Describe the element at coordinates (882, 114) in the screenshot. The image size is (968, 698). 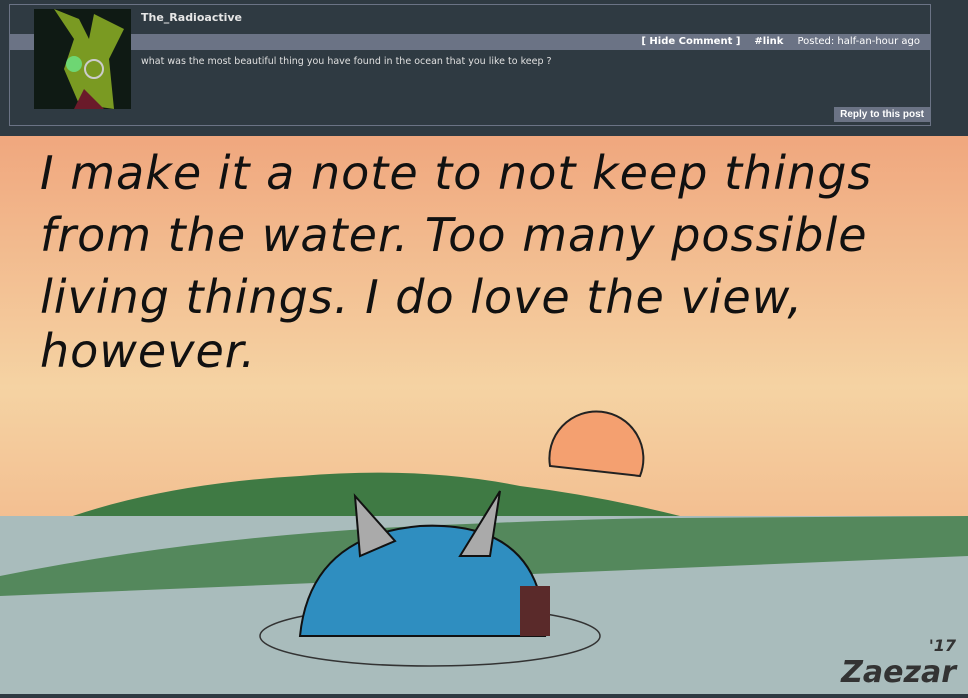
I see `reply-button: Reply to this post` at that location.